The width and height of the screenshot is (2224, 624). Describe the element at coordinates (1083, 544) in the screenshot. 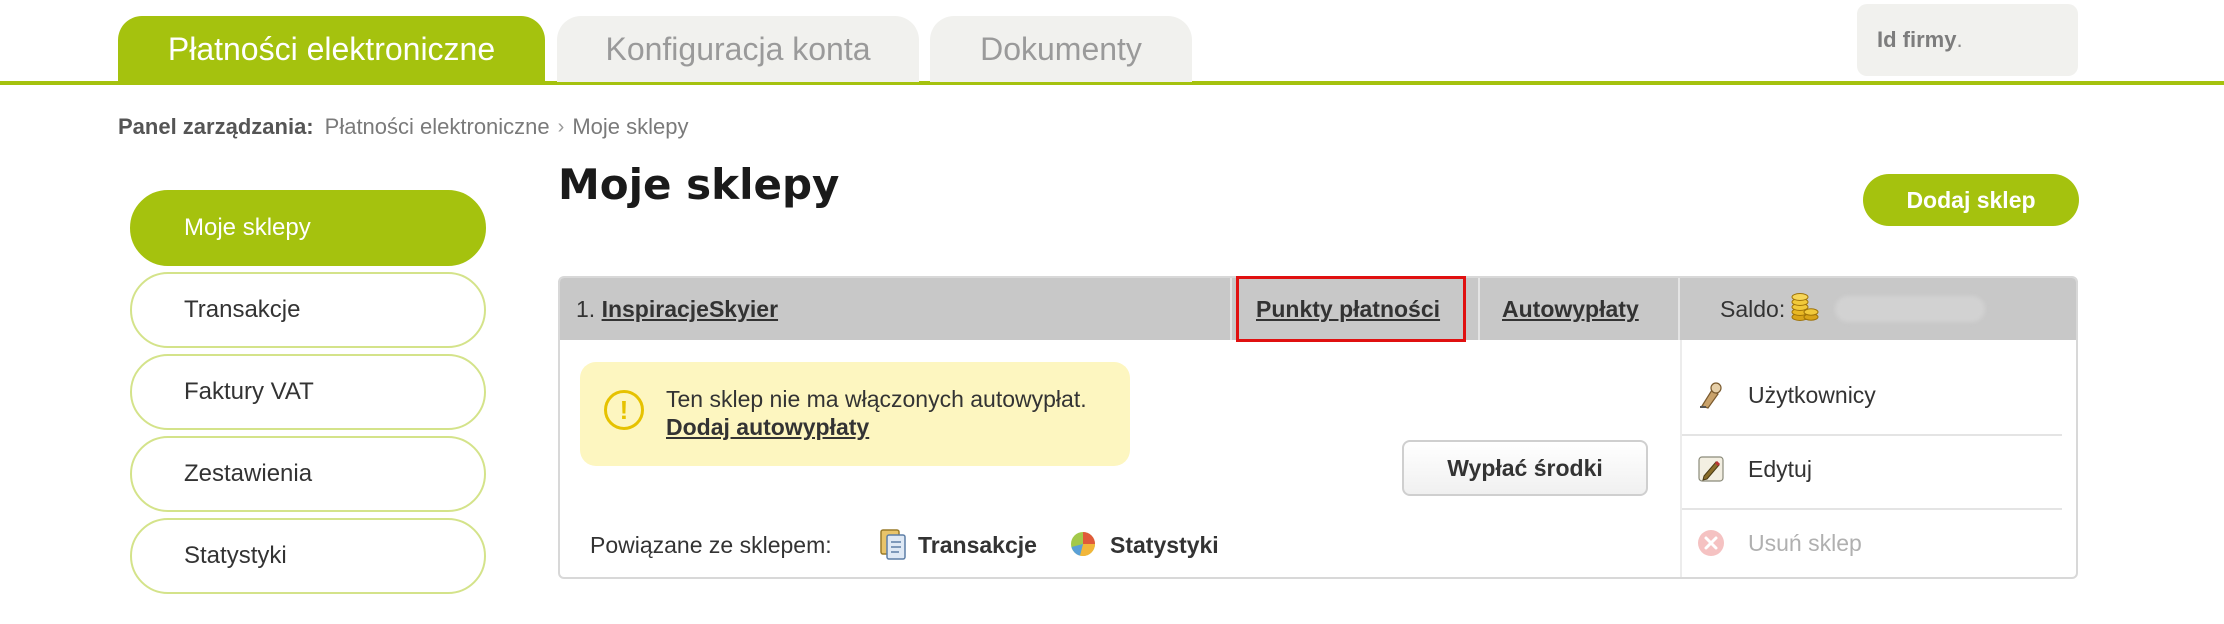

I see `pie-chart-icon` at that location.